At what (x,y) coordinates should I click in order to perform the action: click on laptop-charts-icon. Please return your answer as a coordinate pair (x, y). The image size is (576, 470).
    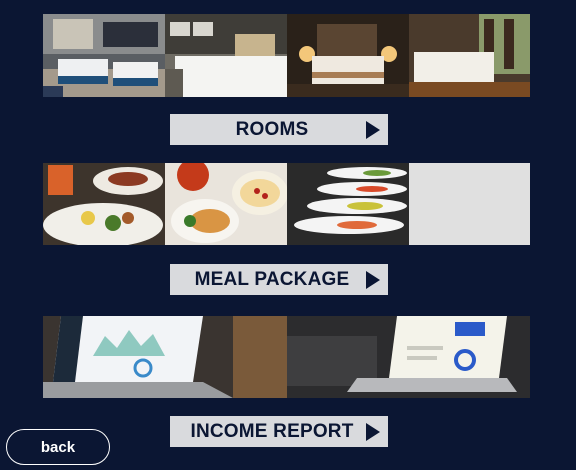
    Looking at the image, I should click on (408, 357).